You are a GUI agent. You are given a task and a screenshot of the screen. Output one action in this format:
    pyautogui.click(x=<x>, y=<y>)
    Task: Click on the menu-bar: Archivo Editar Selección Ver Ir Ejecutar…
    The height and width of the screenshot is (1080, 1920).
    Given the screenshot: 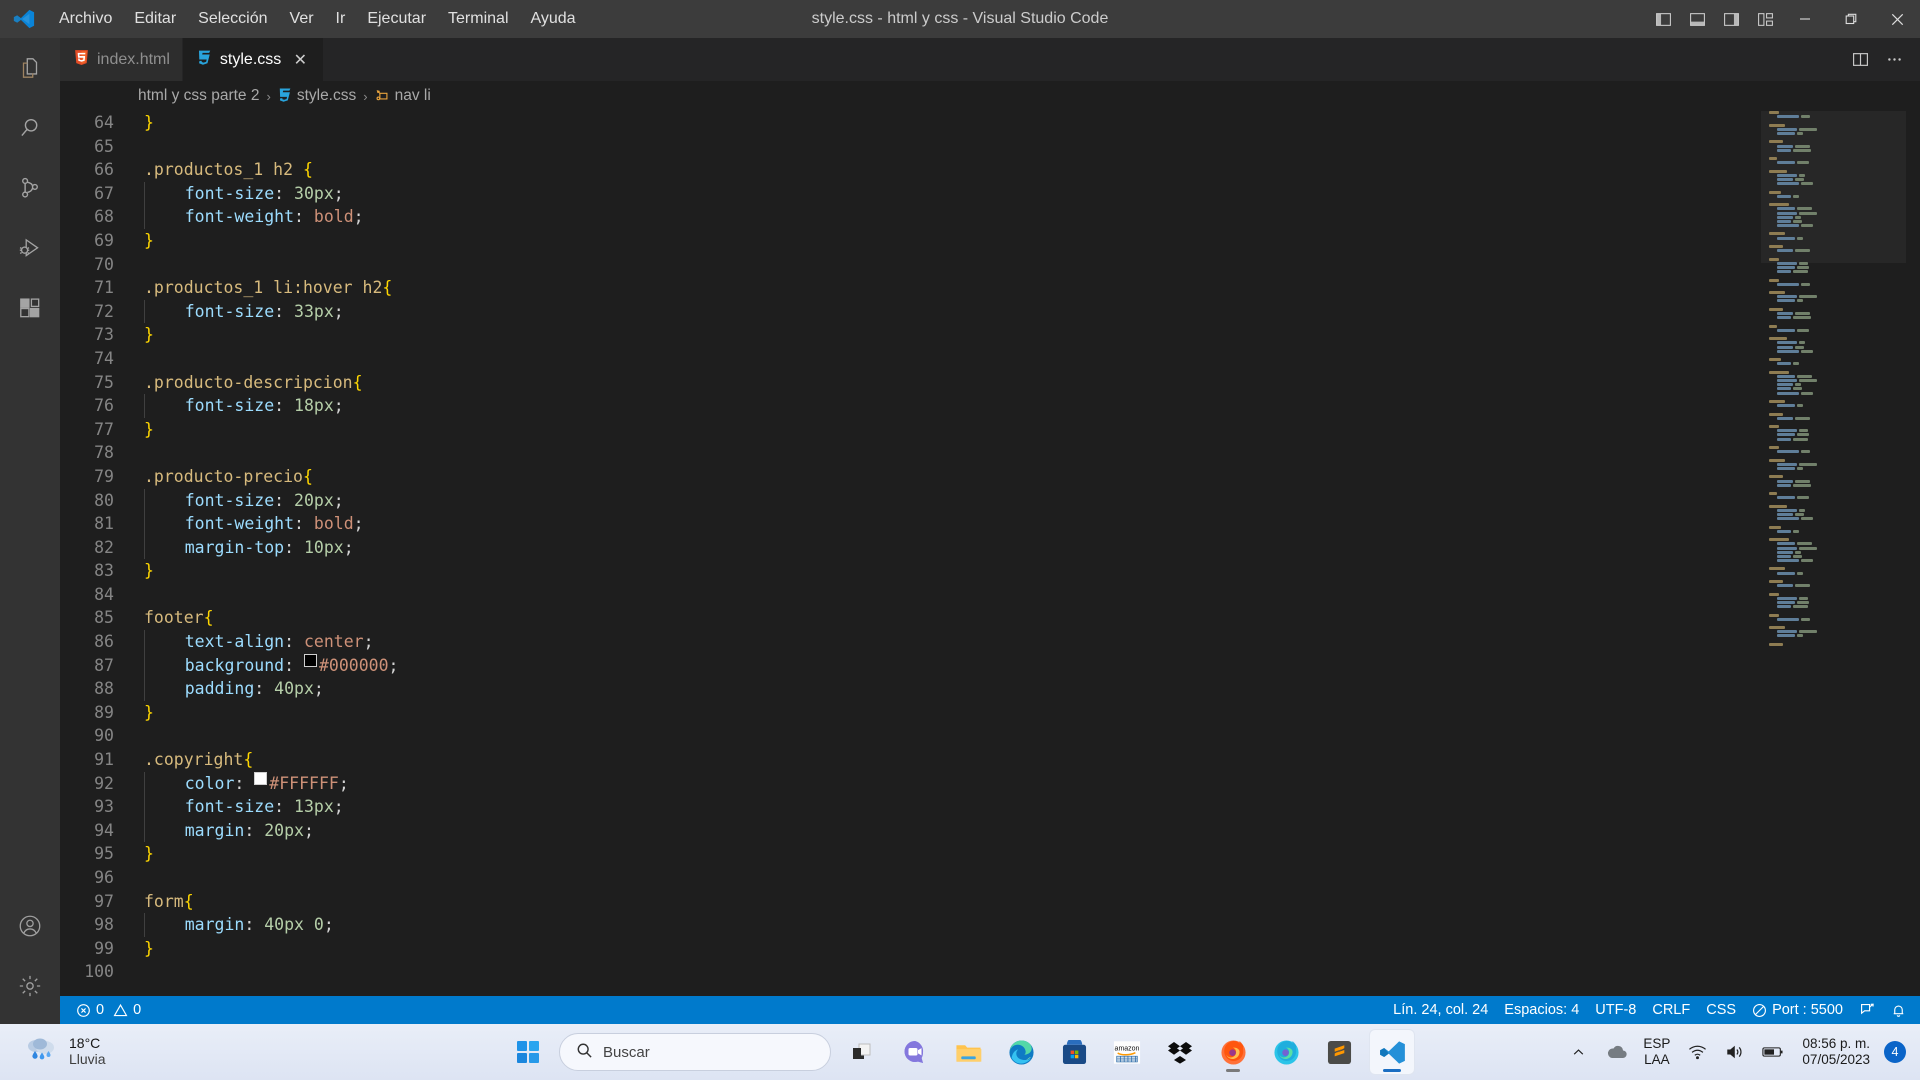 What is the action you would take?
    pyautogui.click(x=317, y=19)
    